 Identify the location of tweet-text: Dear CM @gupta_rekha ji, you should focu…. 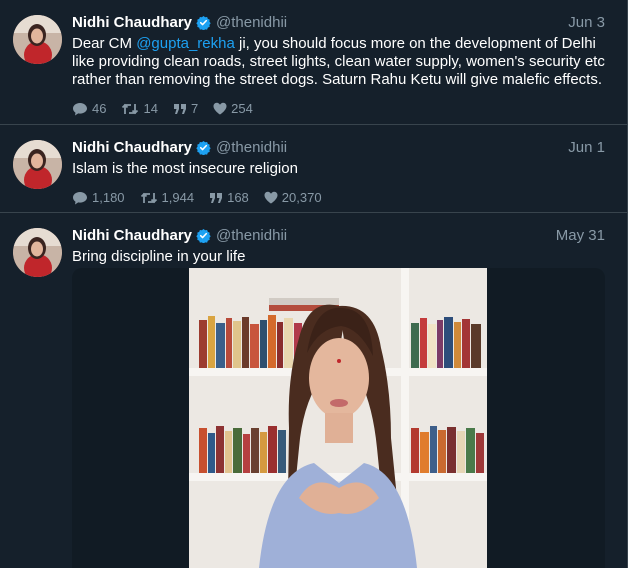
(338, 62).